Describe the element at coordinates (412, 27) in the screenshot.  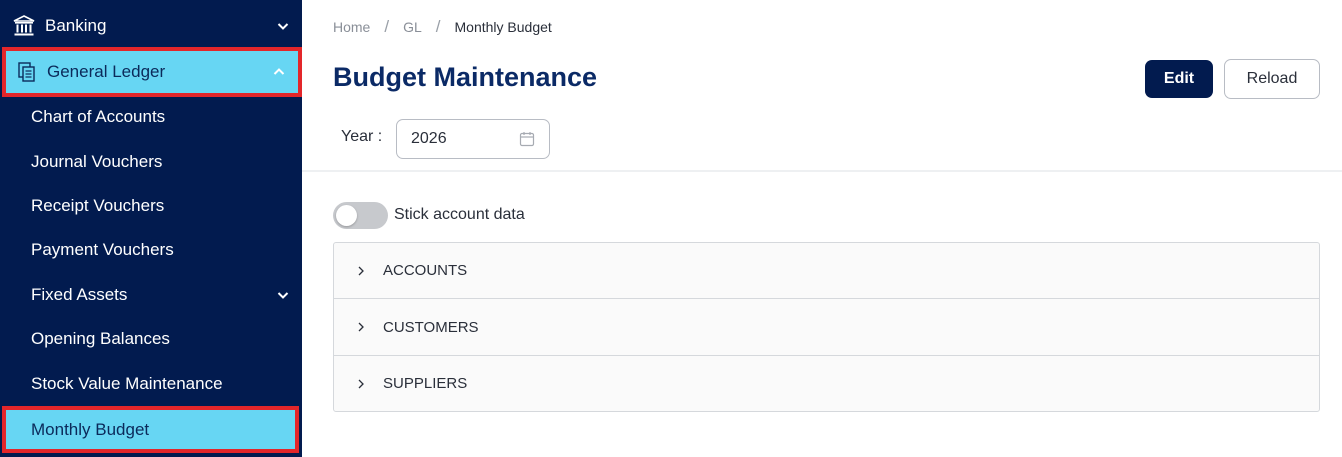
I see `breadcrumb-gl: GL` at that location.